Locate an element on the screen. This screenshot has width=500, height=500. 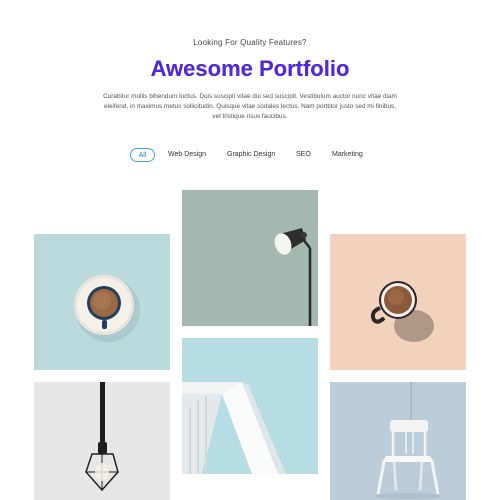
portfolio-item-coffee-cup-side is located at coordinates (398, 302).